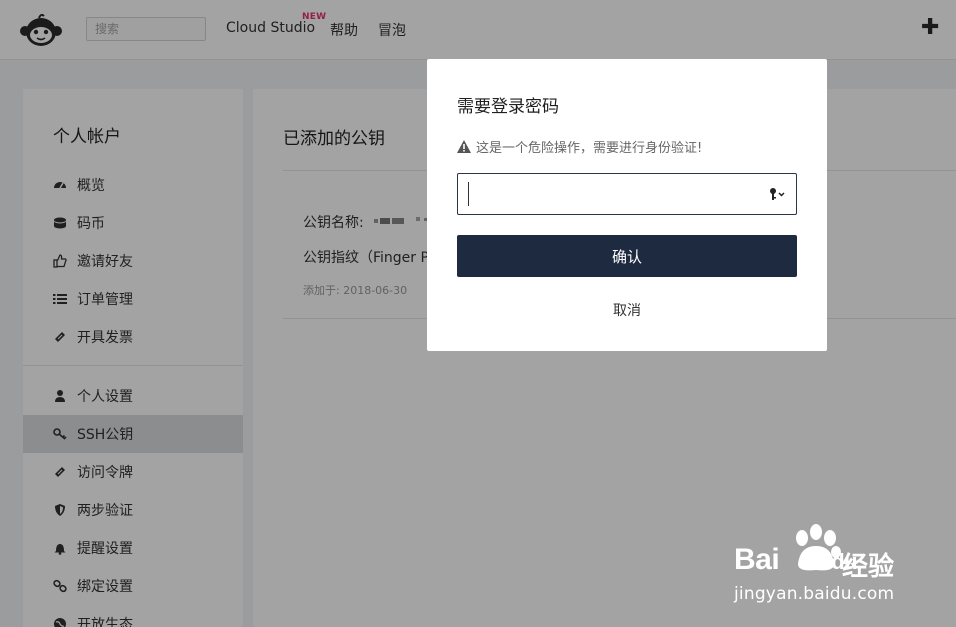  What do you see at coordinates (508, 107) in the screenshot?
I see `modal-title: 需要登录密码` at bounding box center [508, 107].